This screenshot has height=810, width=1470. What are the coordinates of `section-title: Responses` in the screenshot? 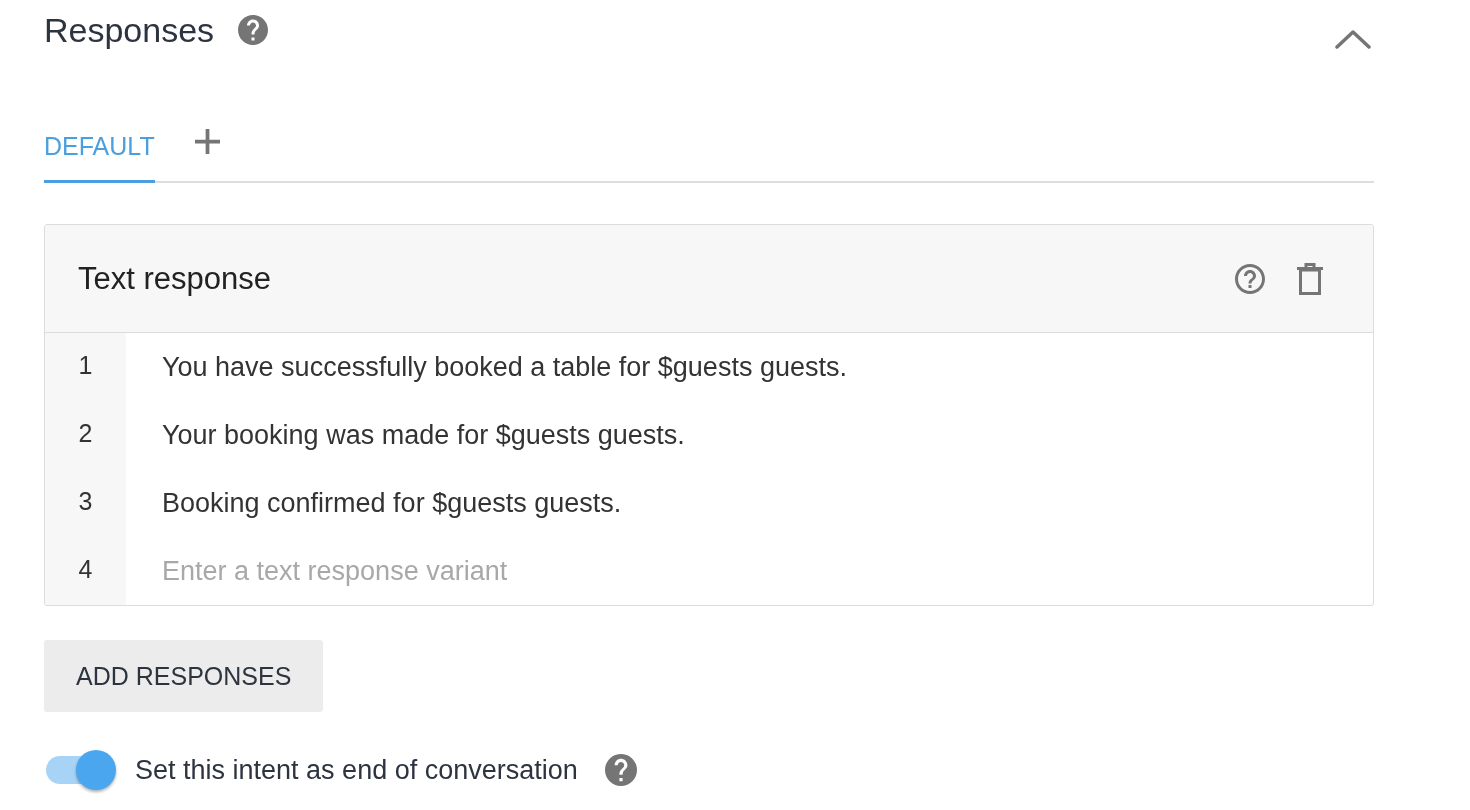 It's located at (129, 30).